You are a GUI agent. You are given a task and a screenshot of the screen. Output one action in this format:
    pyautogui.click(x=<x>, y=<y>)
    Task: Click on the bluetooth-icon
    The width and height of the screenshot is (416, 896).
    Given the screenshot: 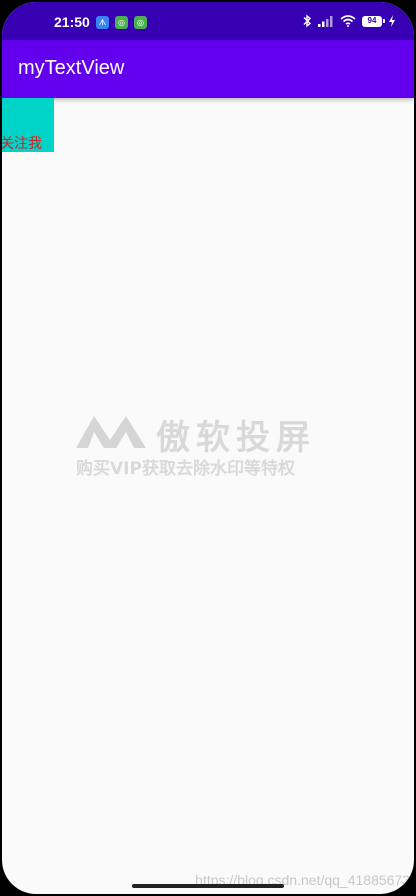 What is the action you would take?
    pyautogui.click(x=307, y=21)
    